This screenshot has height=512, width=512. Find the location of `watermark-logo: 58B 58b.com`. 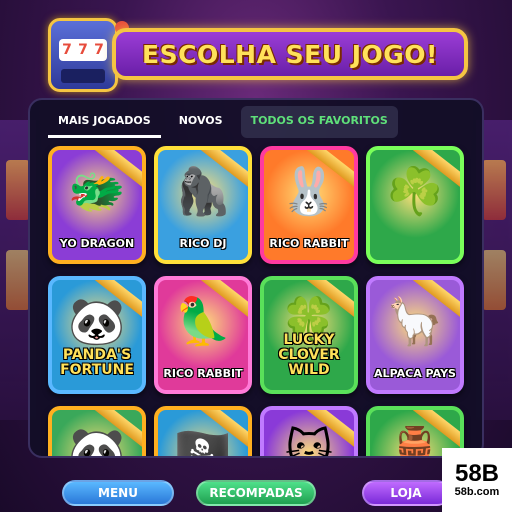

watermark-logo: 58B 58b.com is located at coordinates (477, 480).